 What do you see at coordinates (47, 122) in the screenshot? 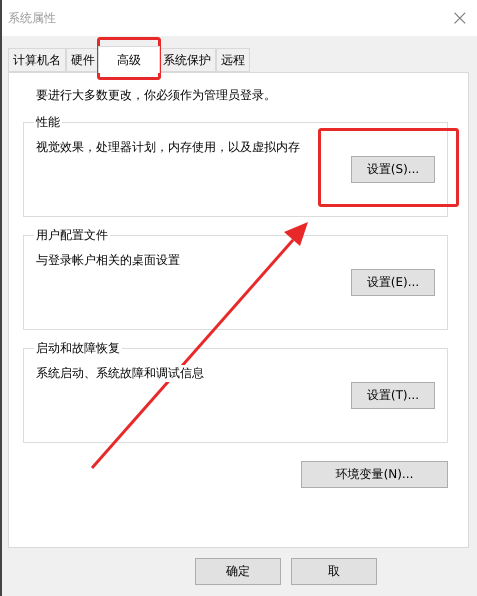
I see `group-title: 性能` at bounding box center [47, 122].